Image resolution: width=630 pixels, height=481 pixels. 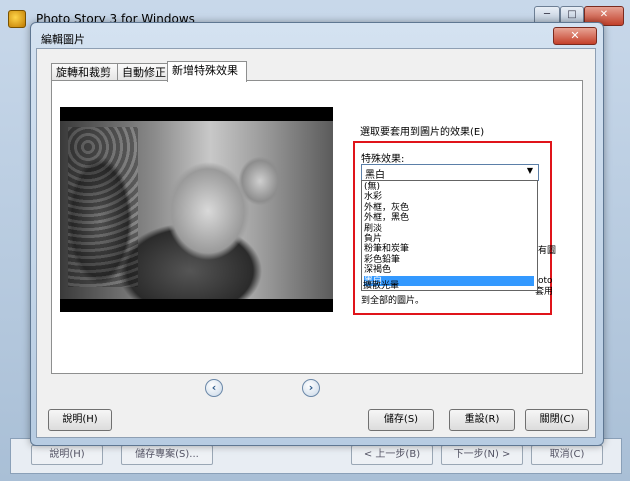 What do you see at coordinates (311, 388) in the screenshot?
I see `chevron-right-icon: ›` at bounding box center [311, 388].